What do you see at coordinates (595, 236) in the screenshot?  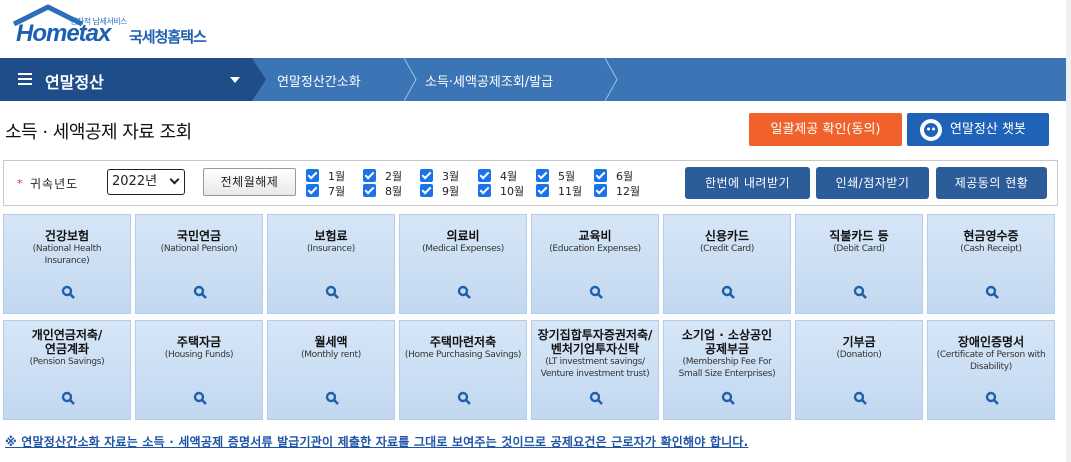 I see `tile-title: 교육비` at bounding box center [595, 236].